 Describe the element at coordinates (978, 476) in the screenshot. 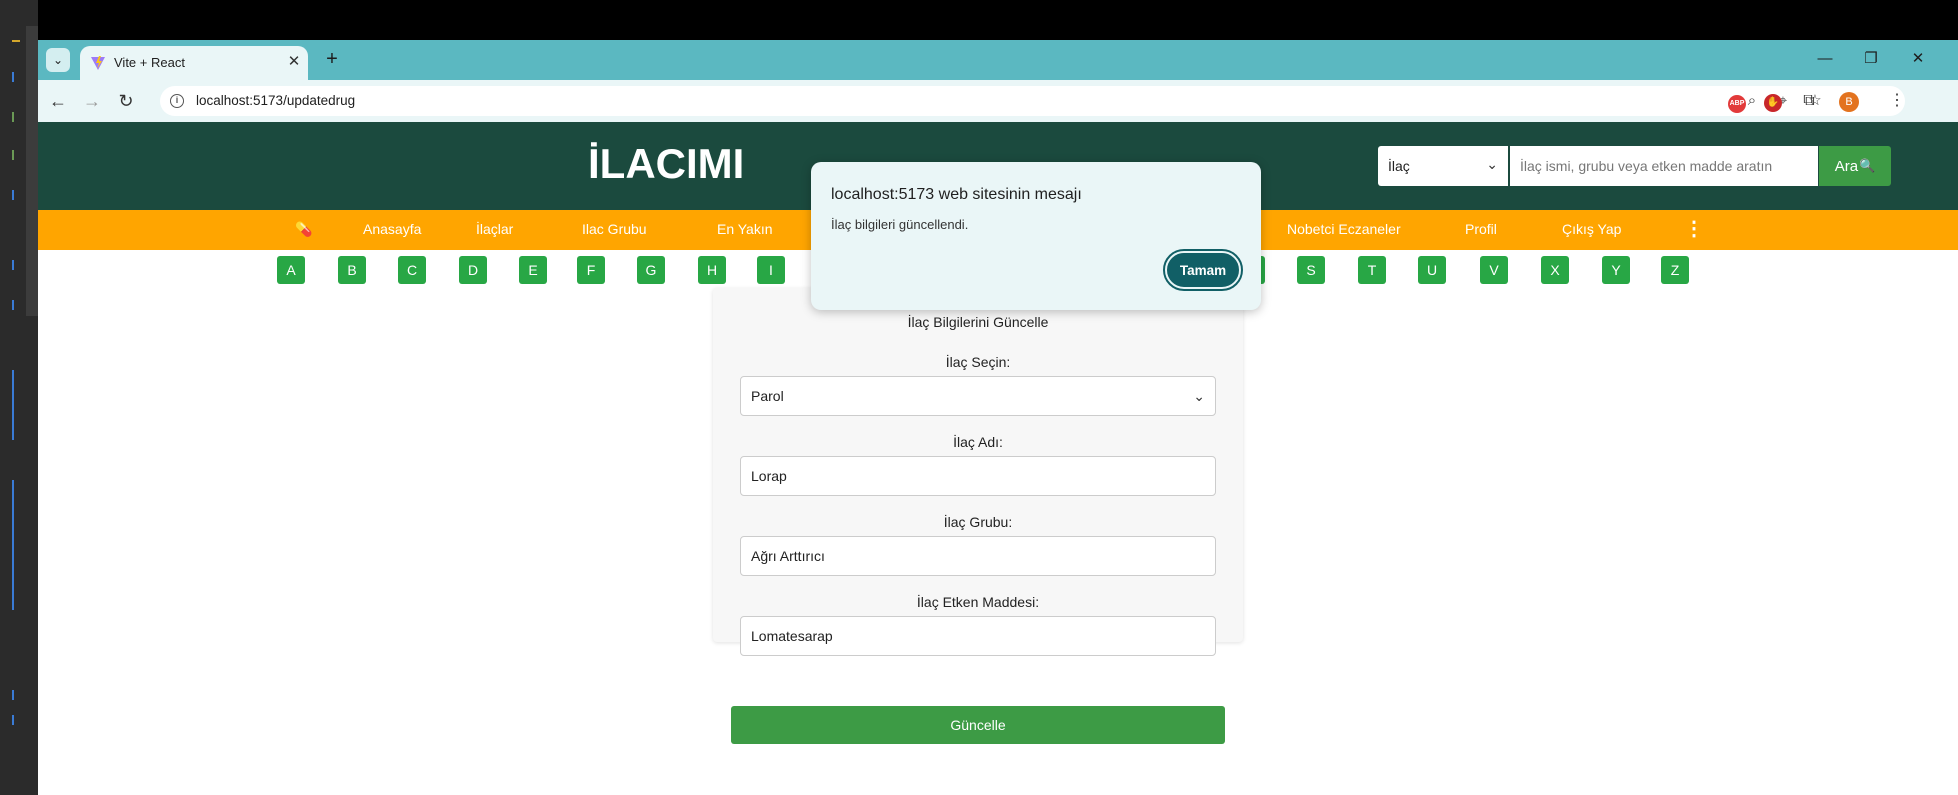

I see `drug-name-field: Lorap` at that location.